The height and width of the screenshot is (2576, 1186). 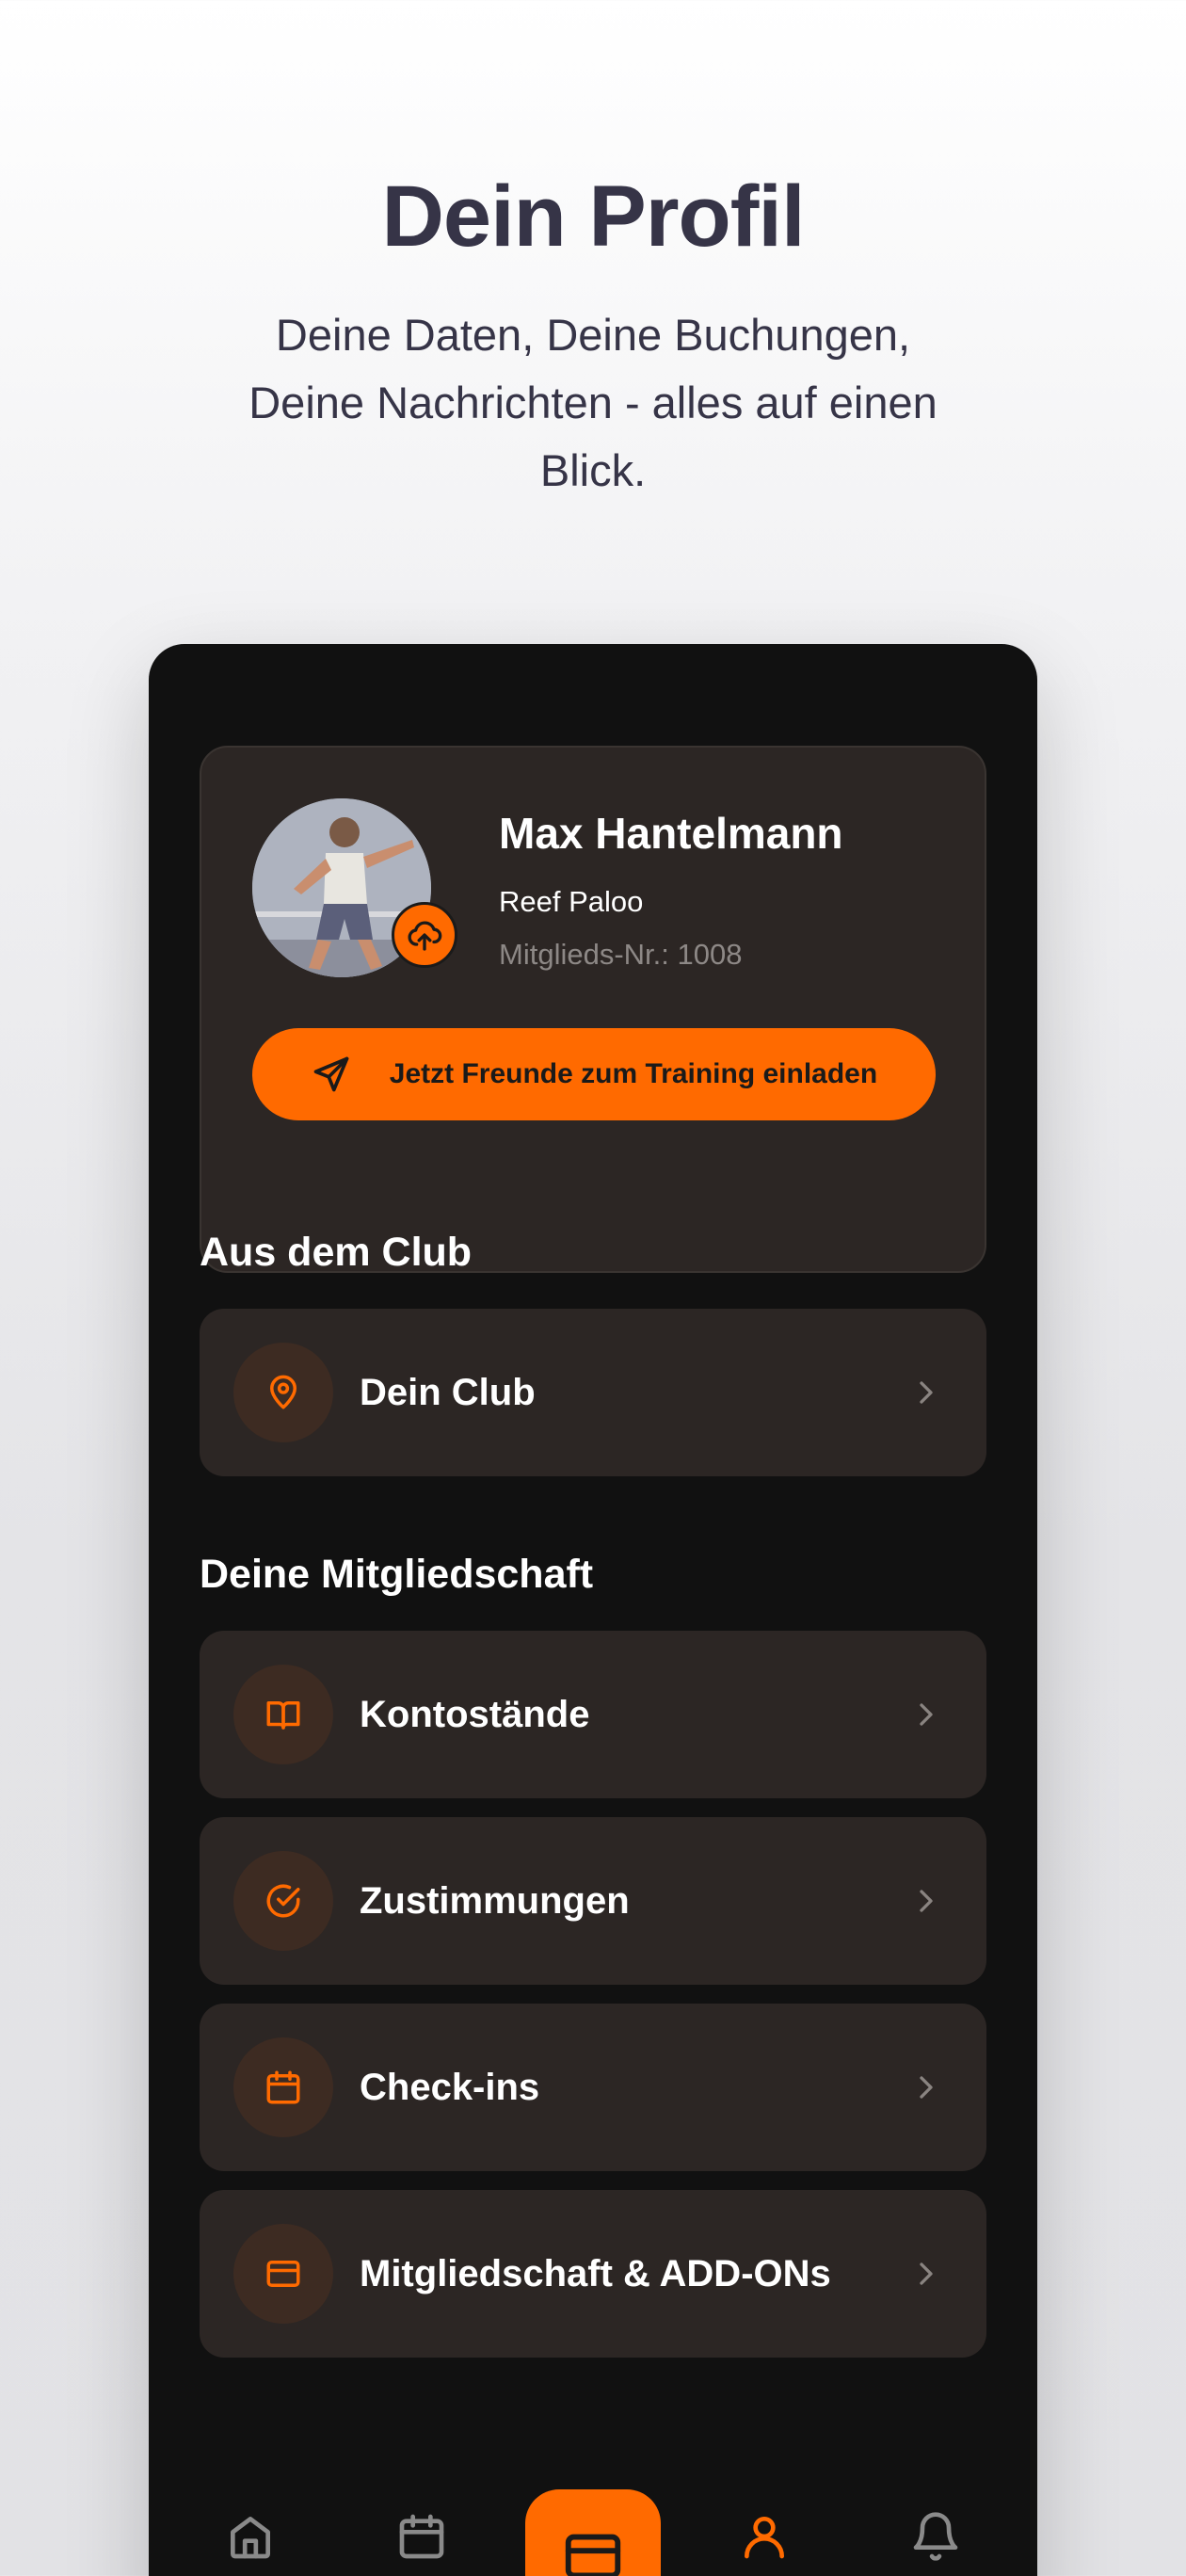 What do you see at coordinates (448, 1392) in the screenshot?
I see `list-item-label: Dein Club` at bounding box center [448, 1392].